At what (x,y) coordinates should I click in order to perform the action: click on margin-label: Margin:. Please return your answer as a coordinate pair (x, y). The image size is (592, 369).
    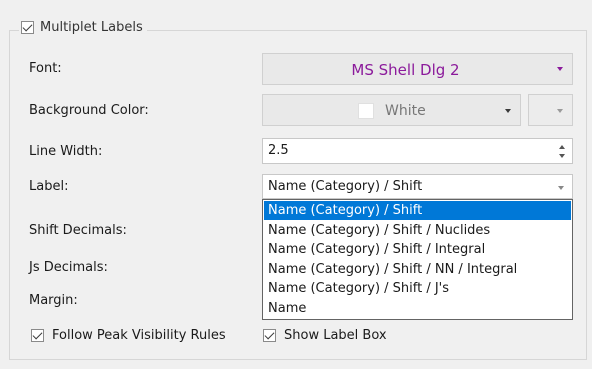
    Looking at the image, I should click on (53, 300).